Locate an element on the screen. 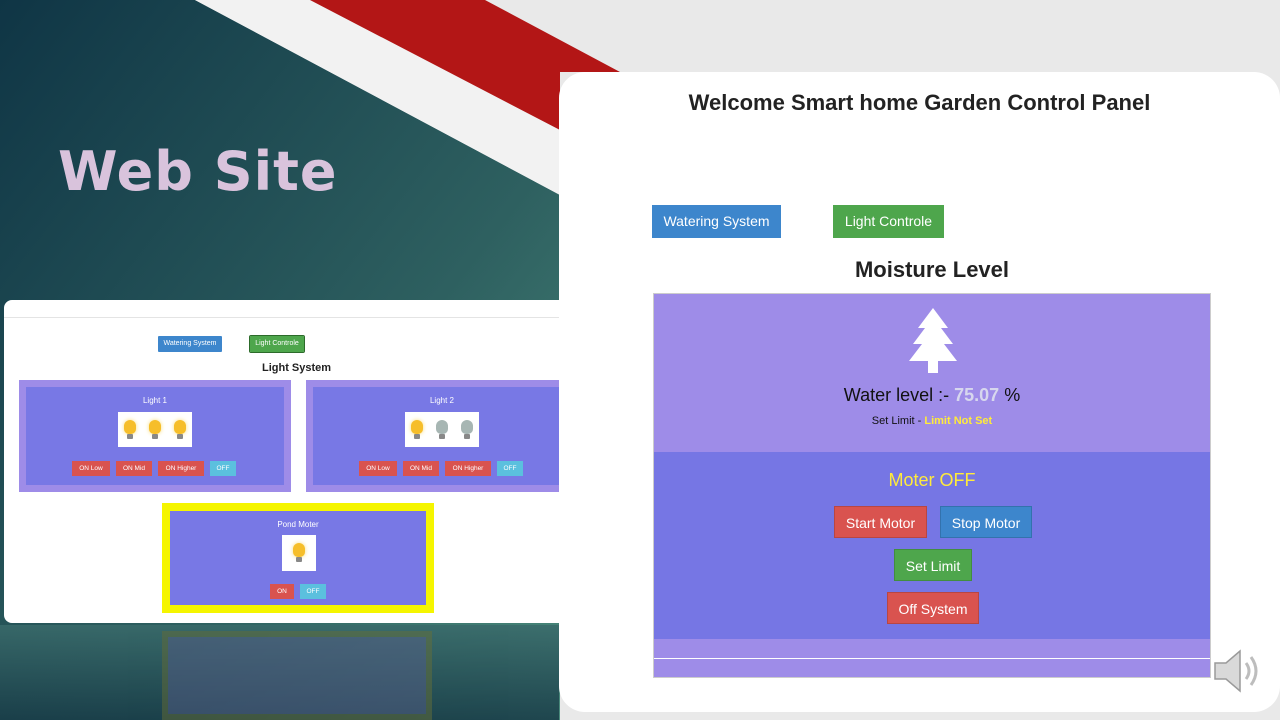 The image size is (1280, 720). water-level-label: Water level :- is located at coordinates (899, 395).